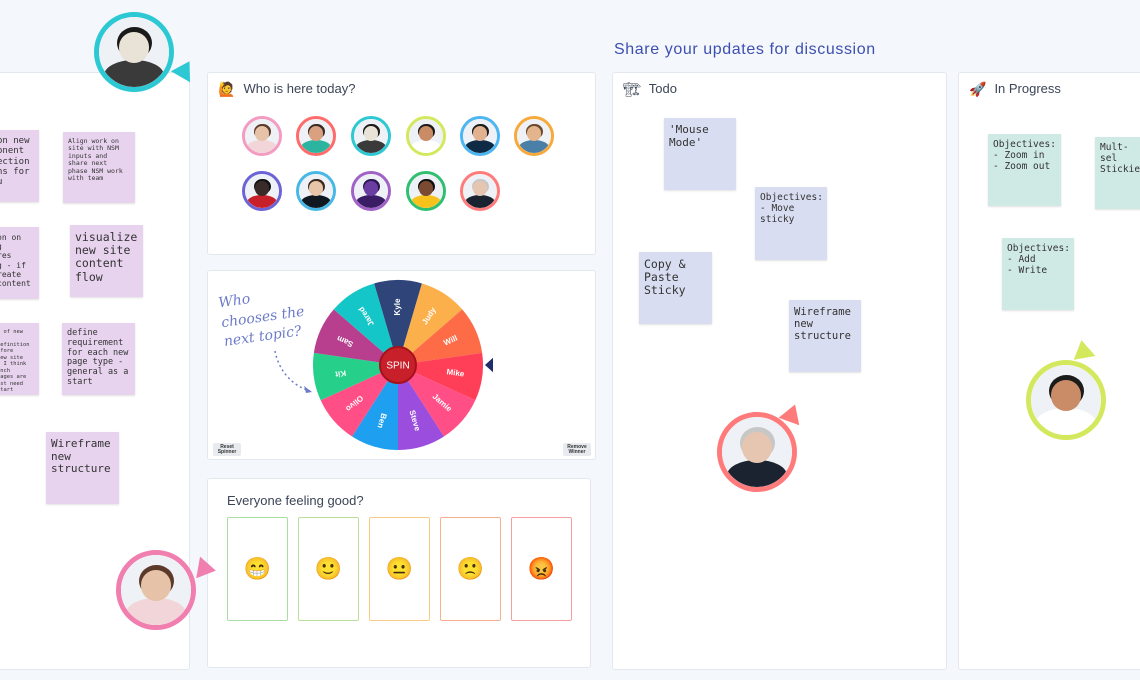 This screenshot has width=1140, height=680. Describe the element at coordinates (207, 569) in the screenshot. I see `woman-cursor-pointer` at that location.